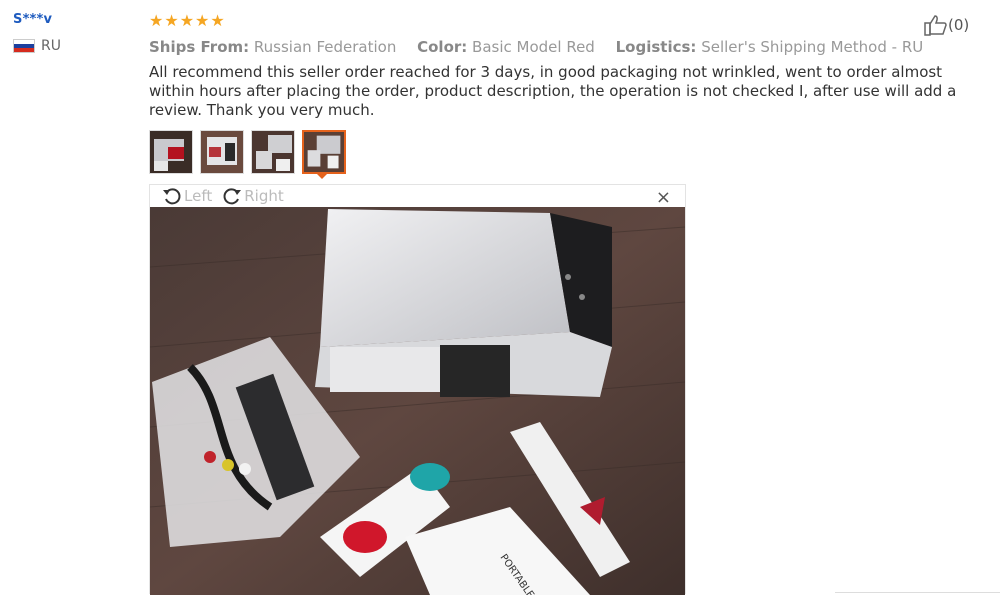 The image size is (1000, 595). I want to click on logistics-label: Logistics:, so click(656, 47).